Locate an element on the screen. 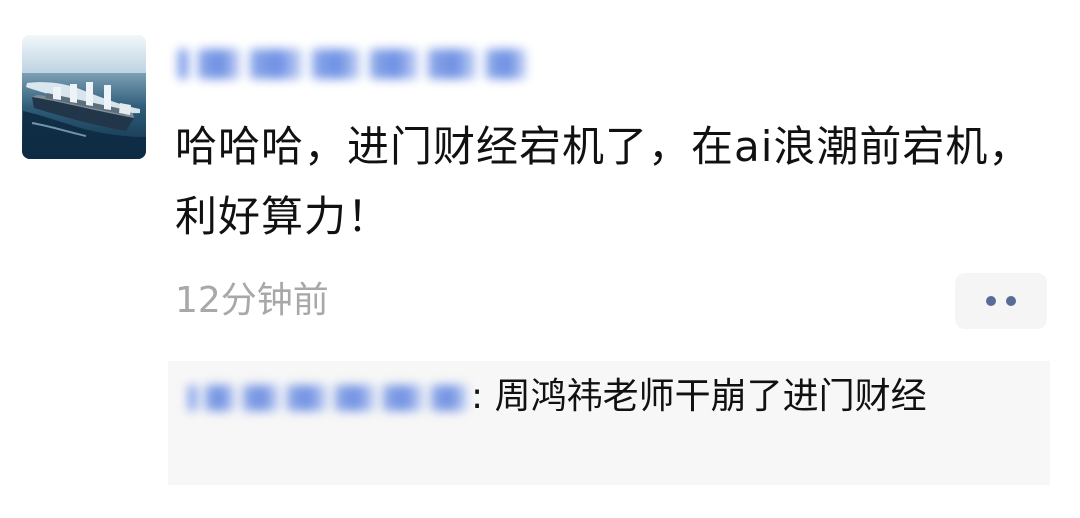 The width and height of the screenshot is (1080, 518). post-timestamp: 12分钟前 is located at coordinates (252, 300).